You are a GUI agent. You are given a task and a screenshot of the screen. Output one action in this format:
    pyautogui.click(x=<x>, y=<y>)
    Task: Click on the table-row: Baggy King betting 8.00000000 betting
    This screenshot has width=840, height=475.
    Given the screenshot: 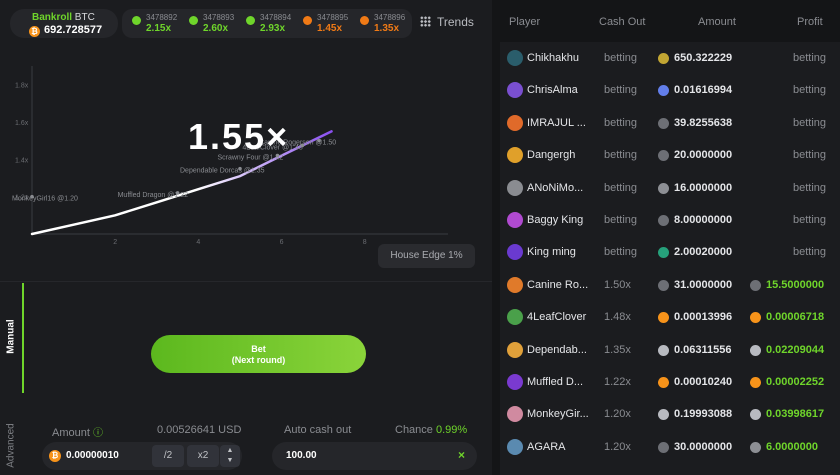 What is the action you would take?
    pyautogui.click(x=670, y=221)
    